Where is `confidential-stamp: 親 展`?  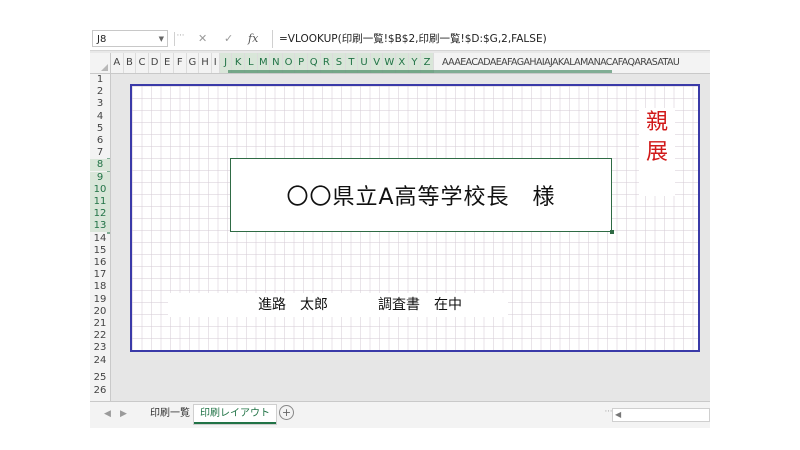
confidential-stamp: 親 展 is located at coordinates (657, 152).